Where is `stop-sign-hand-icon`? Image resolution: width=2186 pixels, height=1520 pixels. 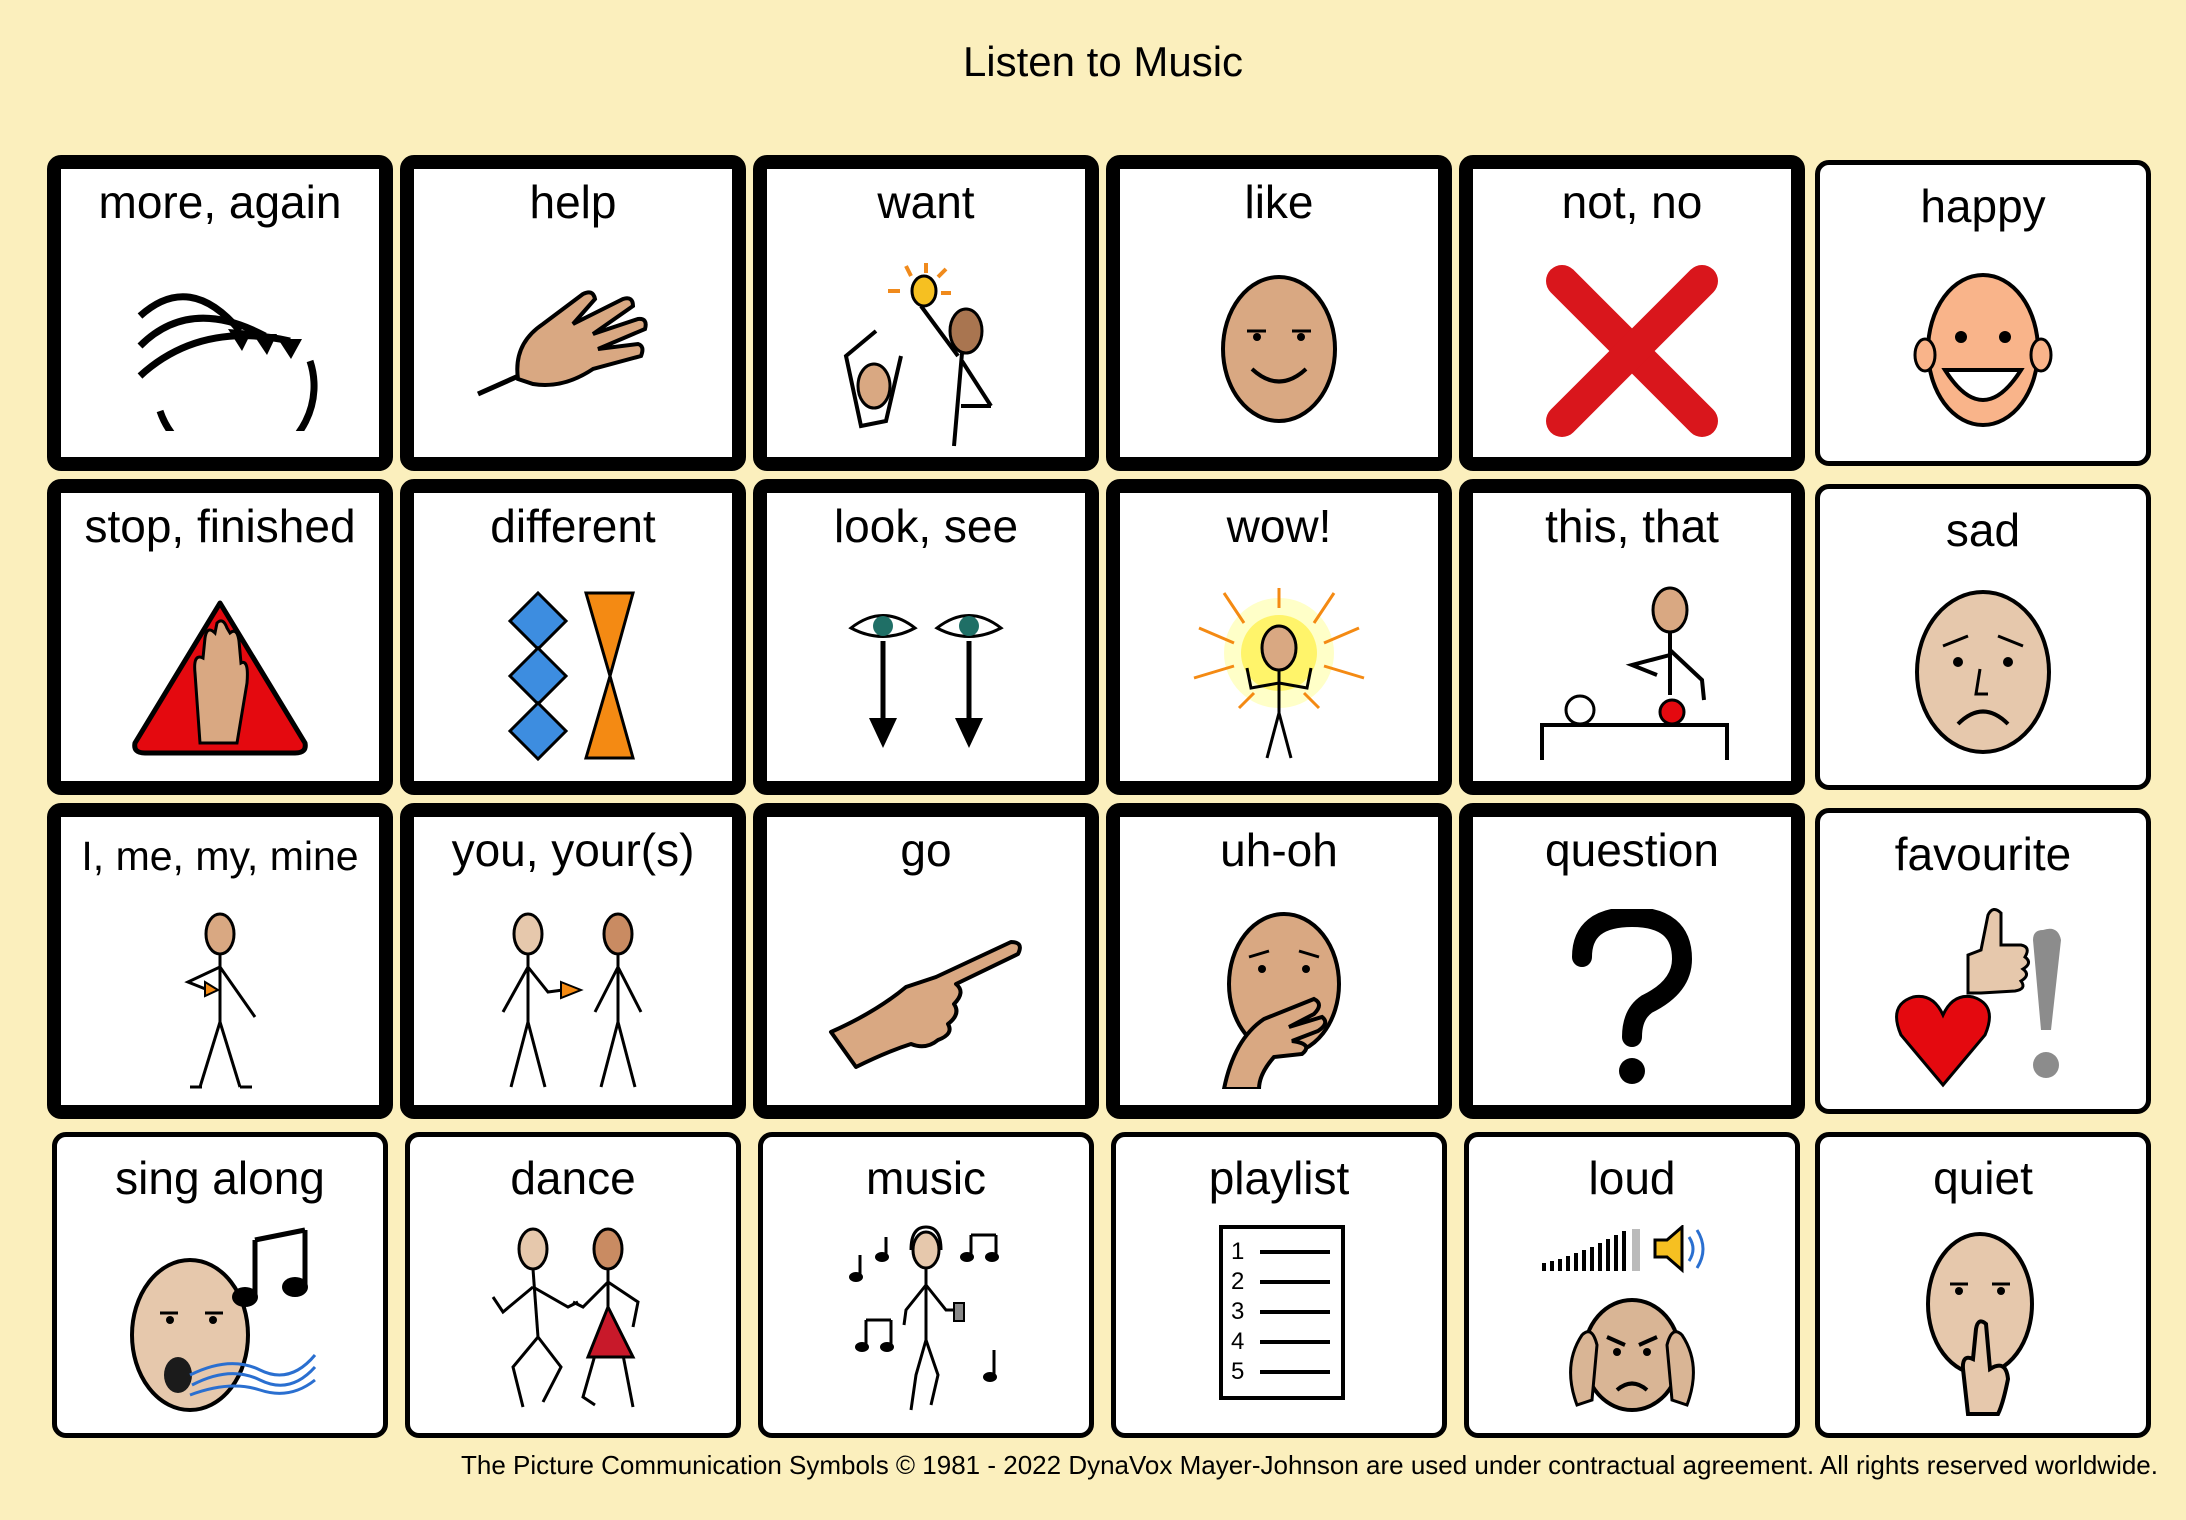
stop-sign-hand-icon is located at coordinates (220, 678).